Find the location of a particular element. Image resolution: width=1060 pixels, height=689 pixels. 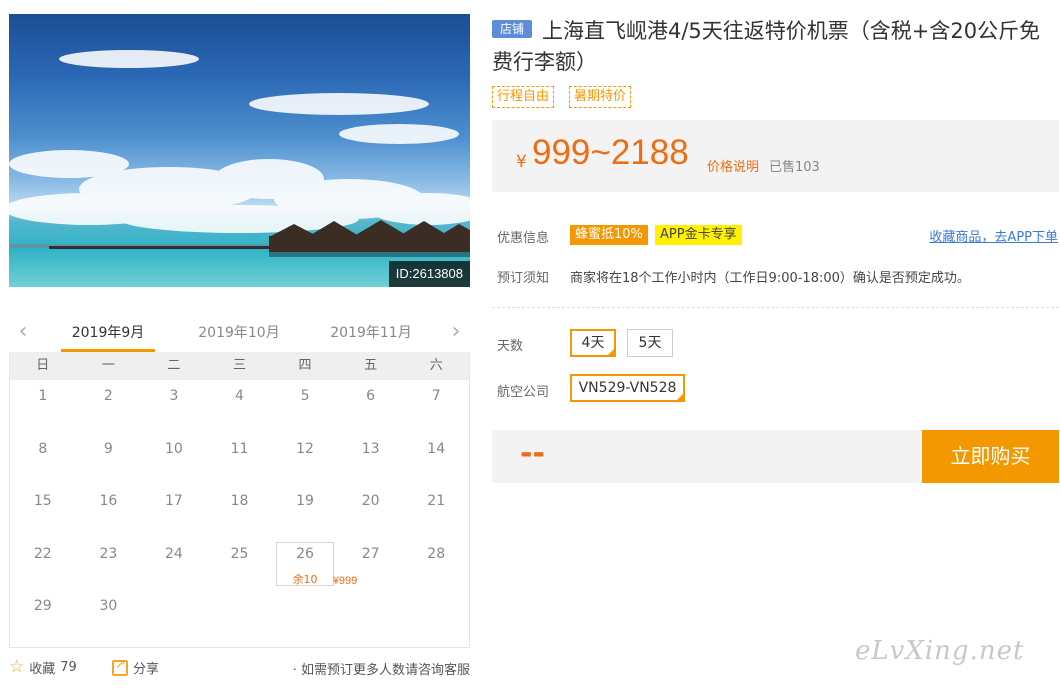

option-days-4: 4天 is located at coordinates (593, 343).